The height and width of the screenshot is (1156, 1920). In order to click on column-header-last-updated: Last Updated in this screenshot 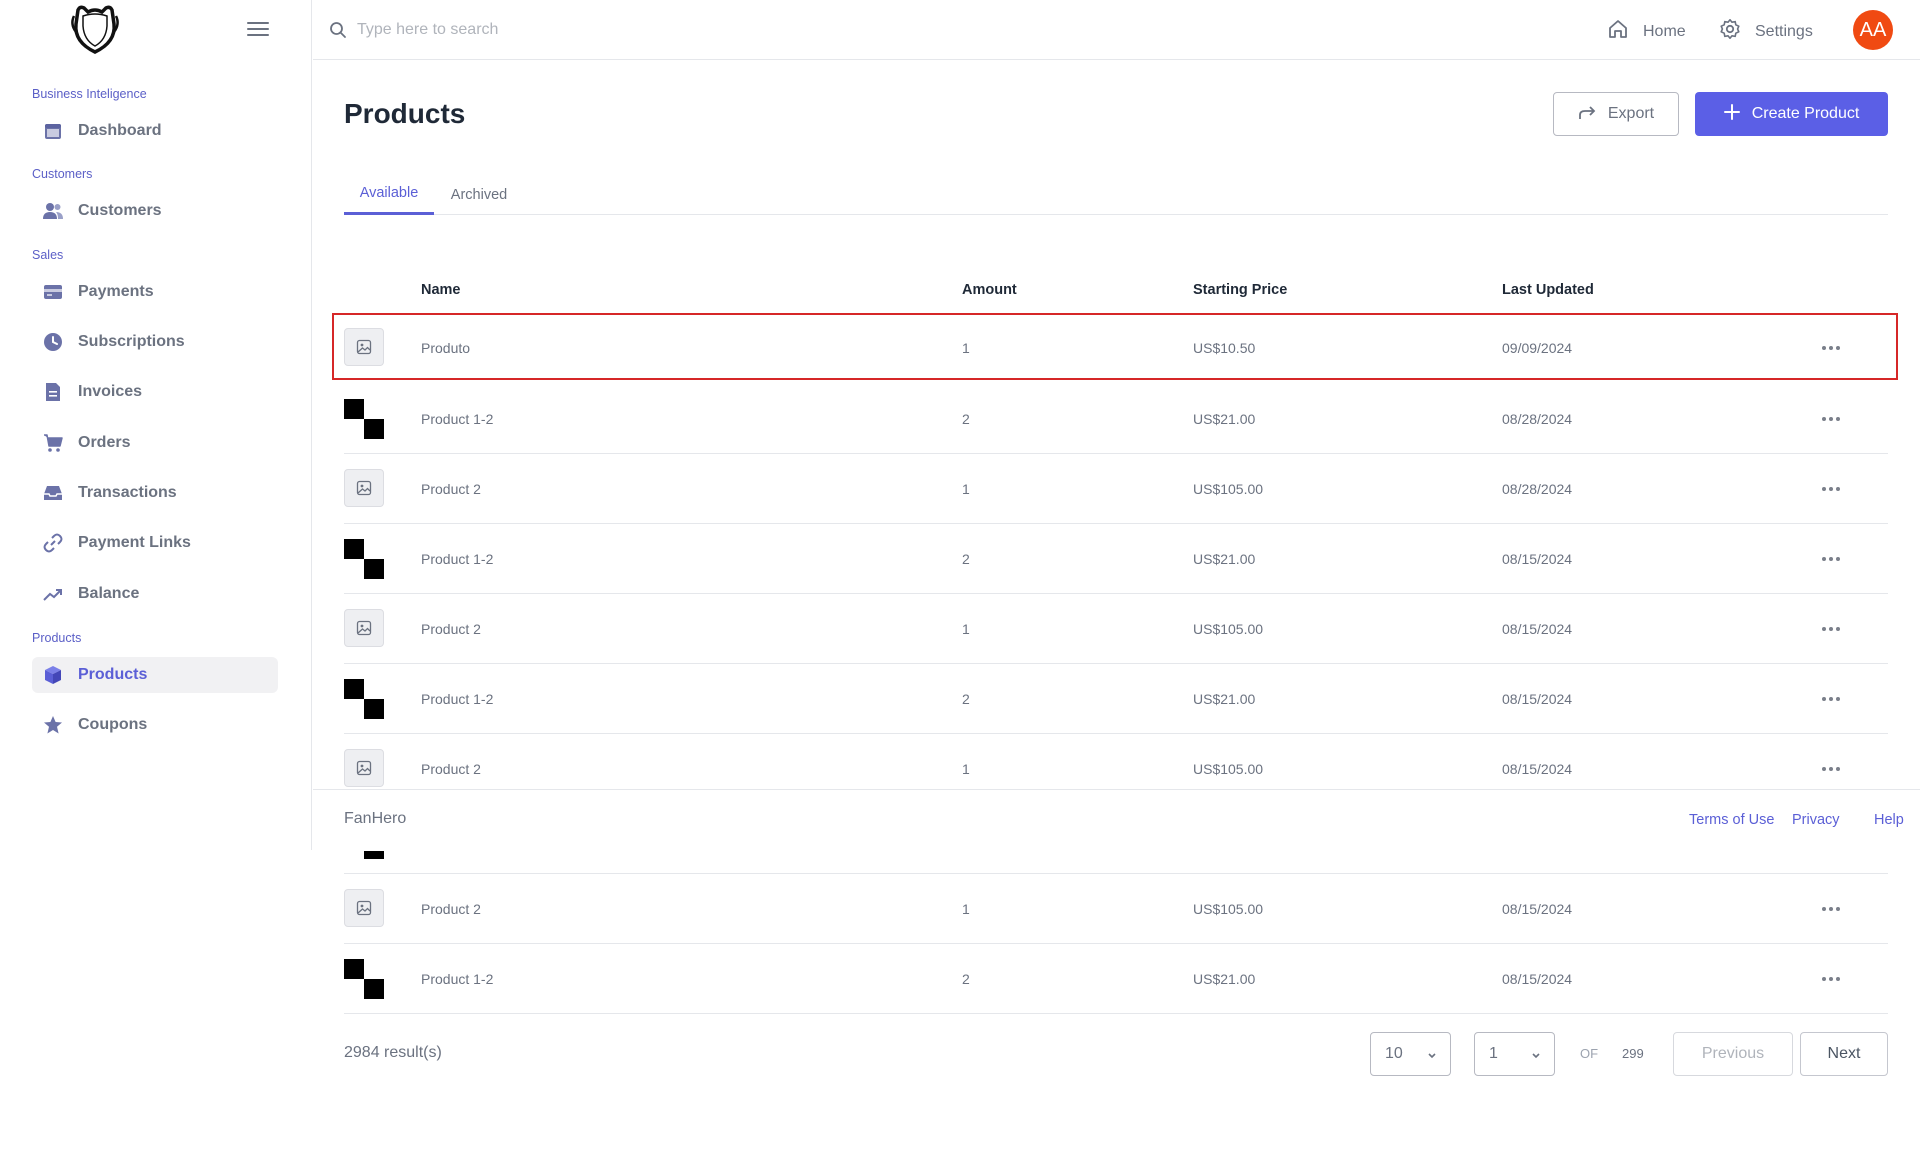, I will do `click(1548, 290)`.